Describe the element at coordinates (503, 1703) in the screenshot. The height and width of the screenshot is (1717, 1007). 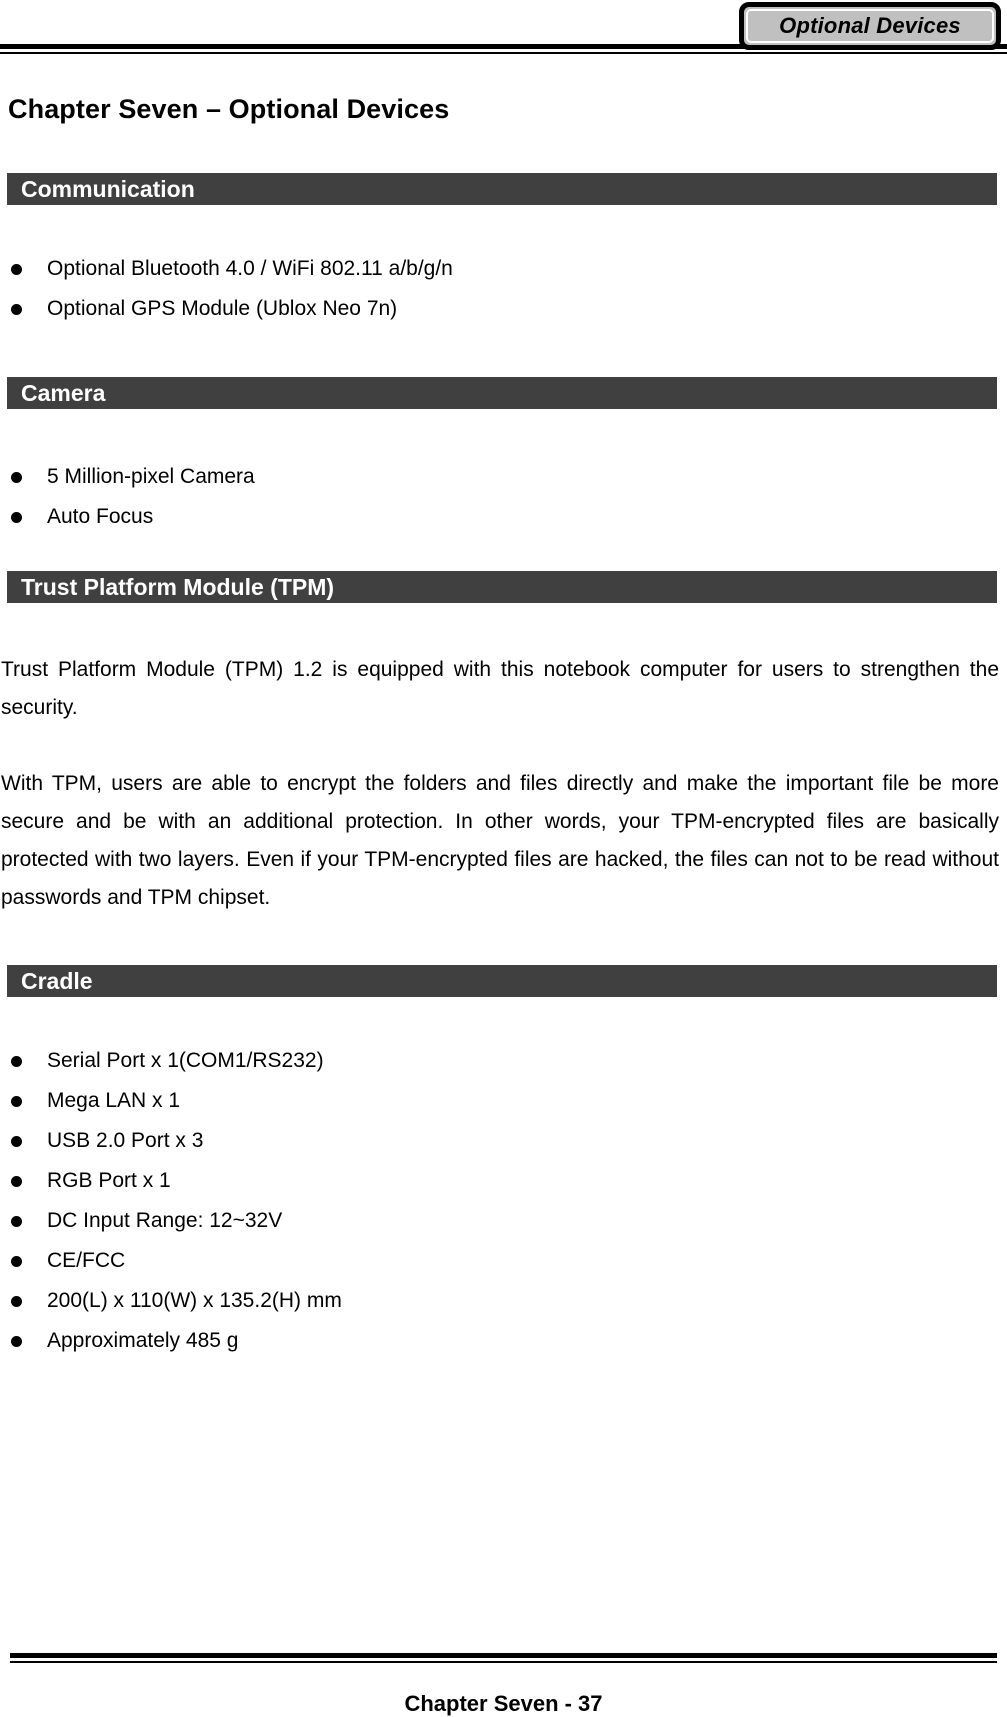
I see `footer-page-label: Chapter Seven - 37` at that location.